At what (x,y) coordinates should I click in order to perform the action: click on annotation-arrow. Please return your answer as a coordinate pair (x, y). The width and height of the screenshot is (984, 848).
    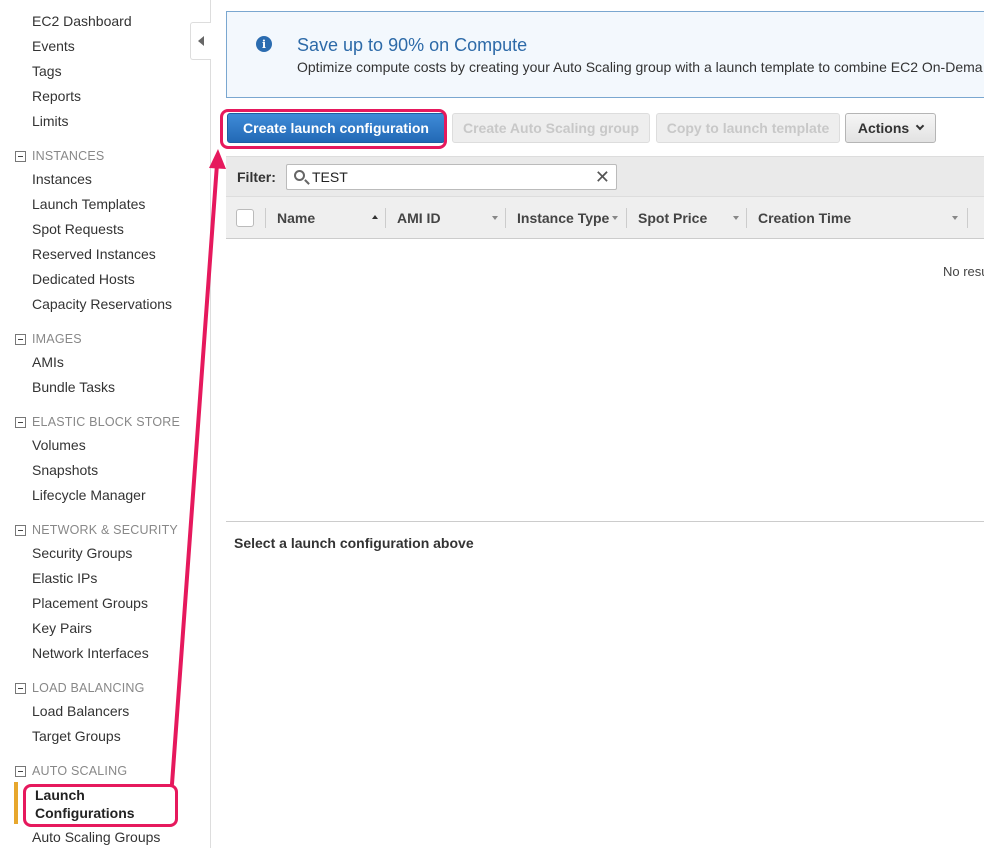
    Looking at the image, I should click on (198, 467).